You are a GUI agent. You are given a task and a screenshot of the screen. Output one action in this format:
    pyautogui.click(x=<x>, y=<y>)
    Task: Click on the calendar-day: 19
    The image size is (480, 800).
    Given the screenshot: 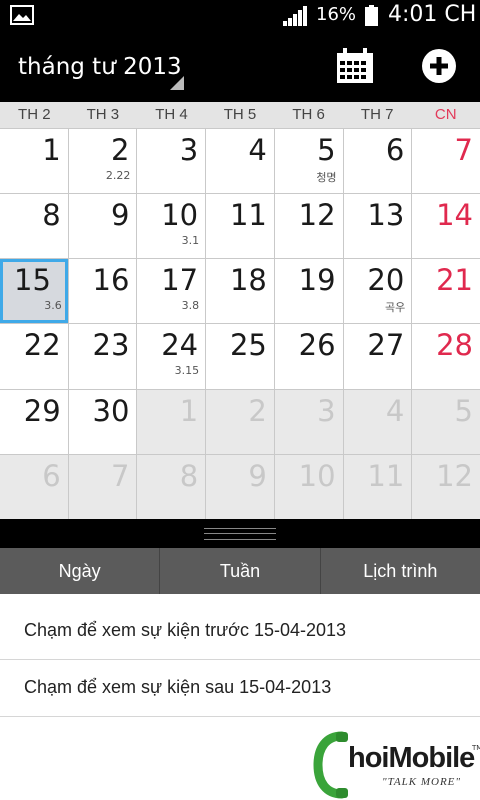 What is the action you would take?
    pyautogui.click(x=308, y=291)
    